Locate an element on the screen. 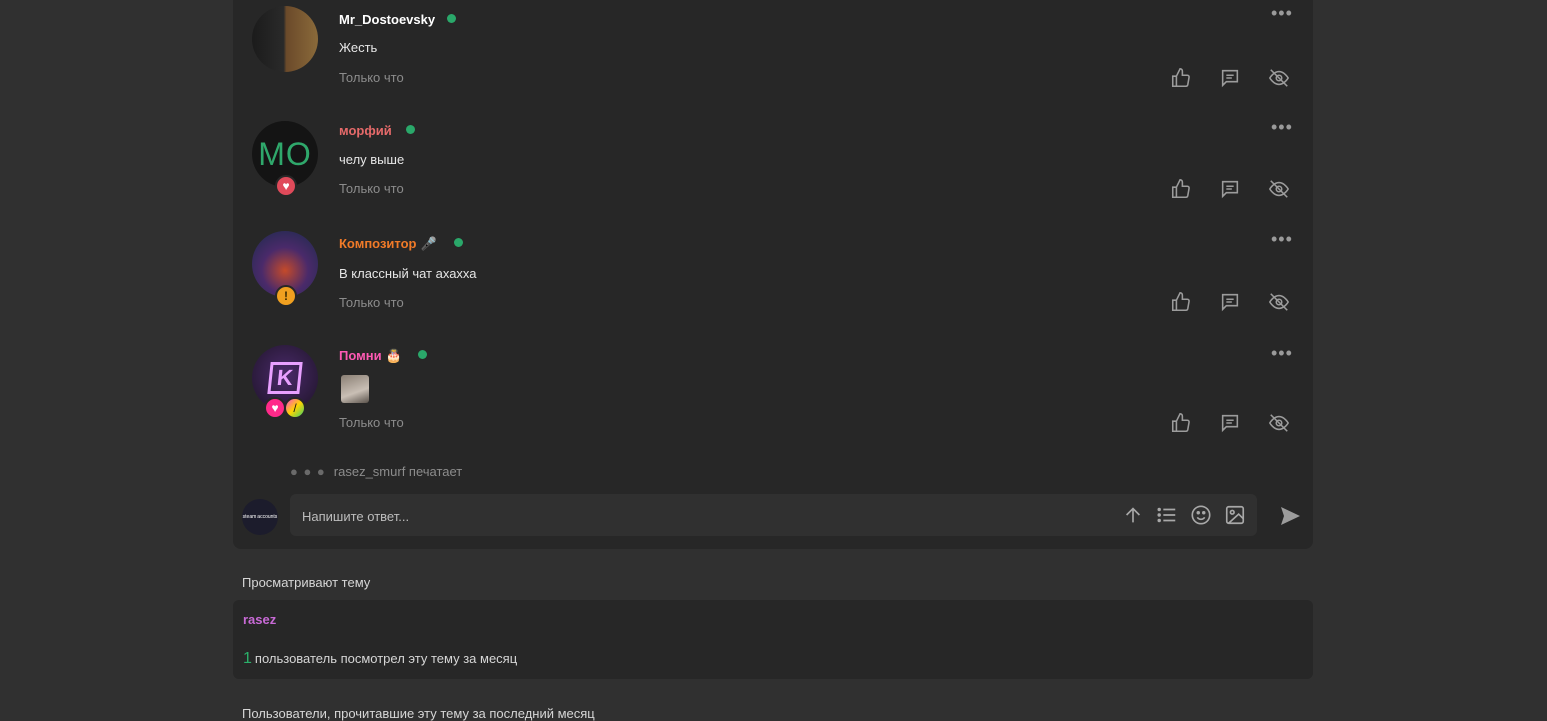  reply-box is located at coordinates (773, 516).